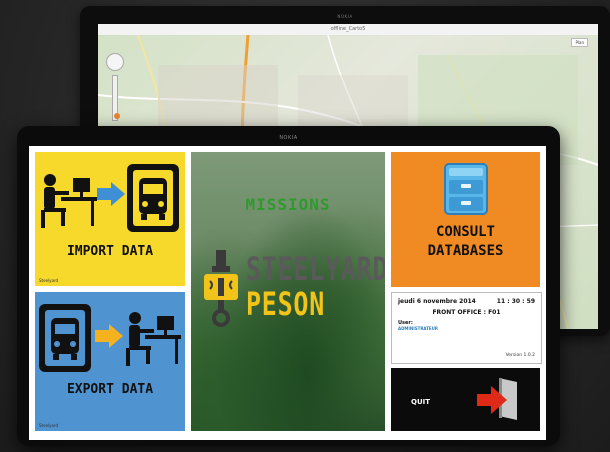  I want to click on export-illustration, so click(110, 338).